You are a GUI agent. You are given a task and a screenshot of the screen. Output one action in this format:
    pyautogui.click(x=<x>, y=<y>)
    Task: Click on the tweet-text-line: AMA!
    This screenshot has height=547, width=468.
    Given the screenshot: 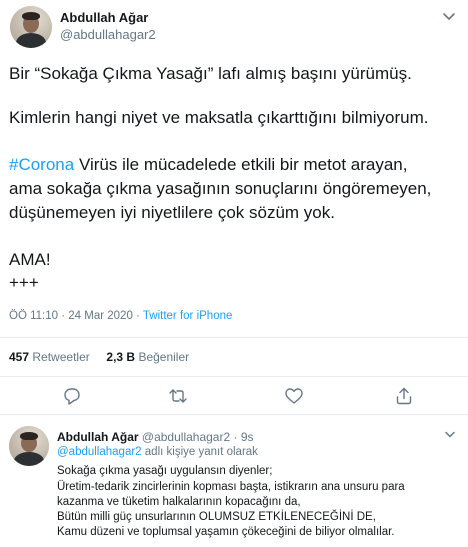 What is the action you would take?
    pyautogui.click(x=30, y=259)
    